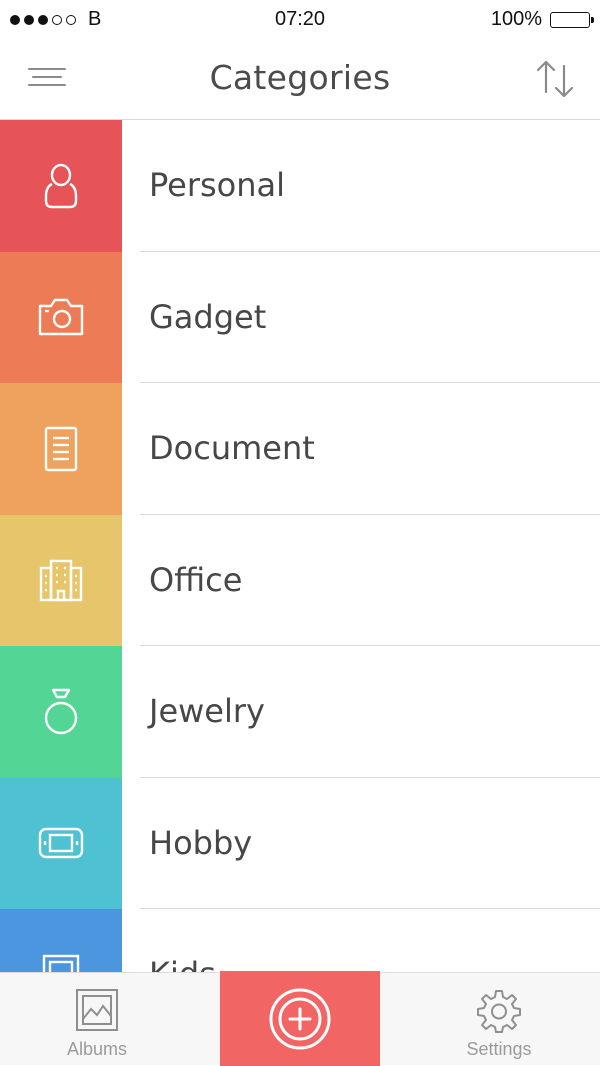 The width and height of the screenshot is (600, 1066). What do you see at coordinates (207, 711) in the screenshot?
I see `category-label: Jewelry` at bounding box center [207, 711].